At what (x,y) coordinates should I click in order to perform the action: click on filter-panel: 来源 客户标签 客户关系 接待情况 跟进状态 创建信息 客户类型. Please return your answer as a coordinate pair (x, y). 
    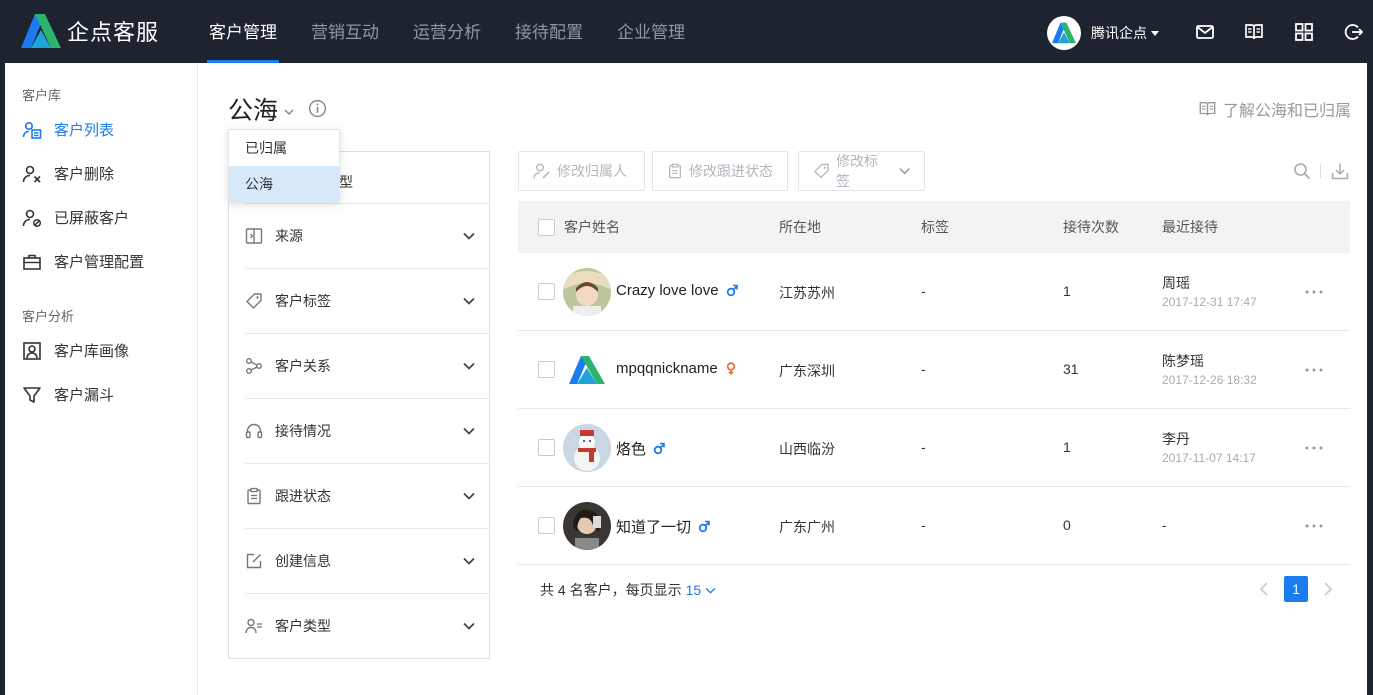
    Looking at the image, I should click on (359, 405).